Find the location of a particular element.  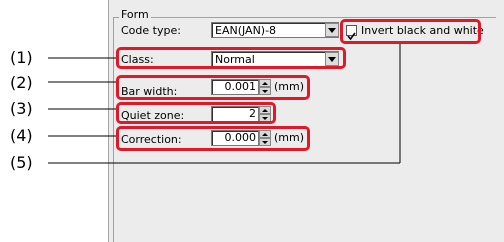

callout-1: (1) is located at coordinates (21, 57).